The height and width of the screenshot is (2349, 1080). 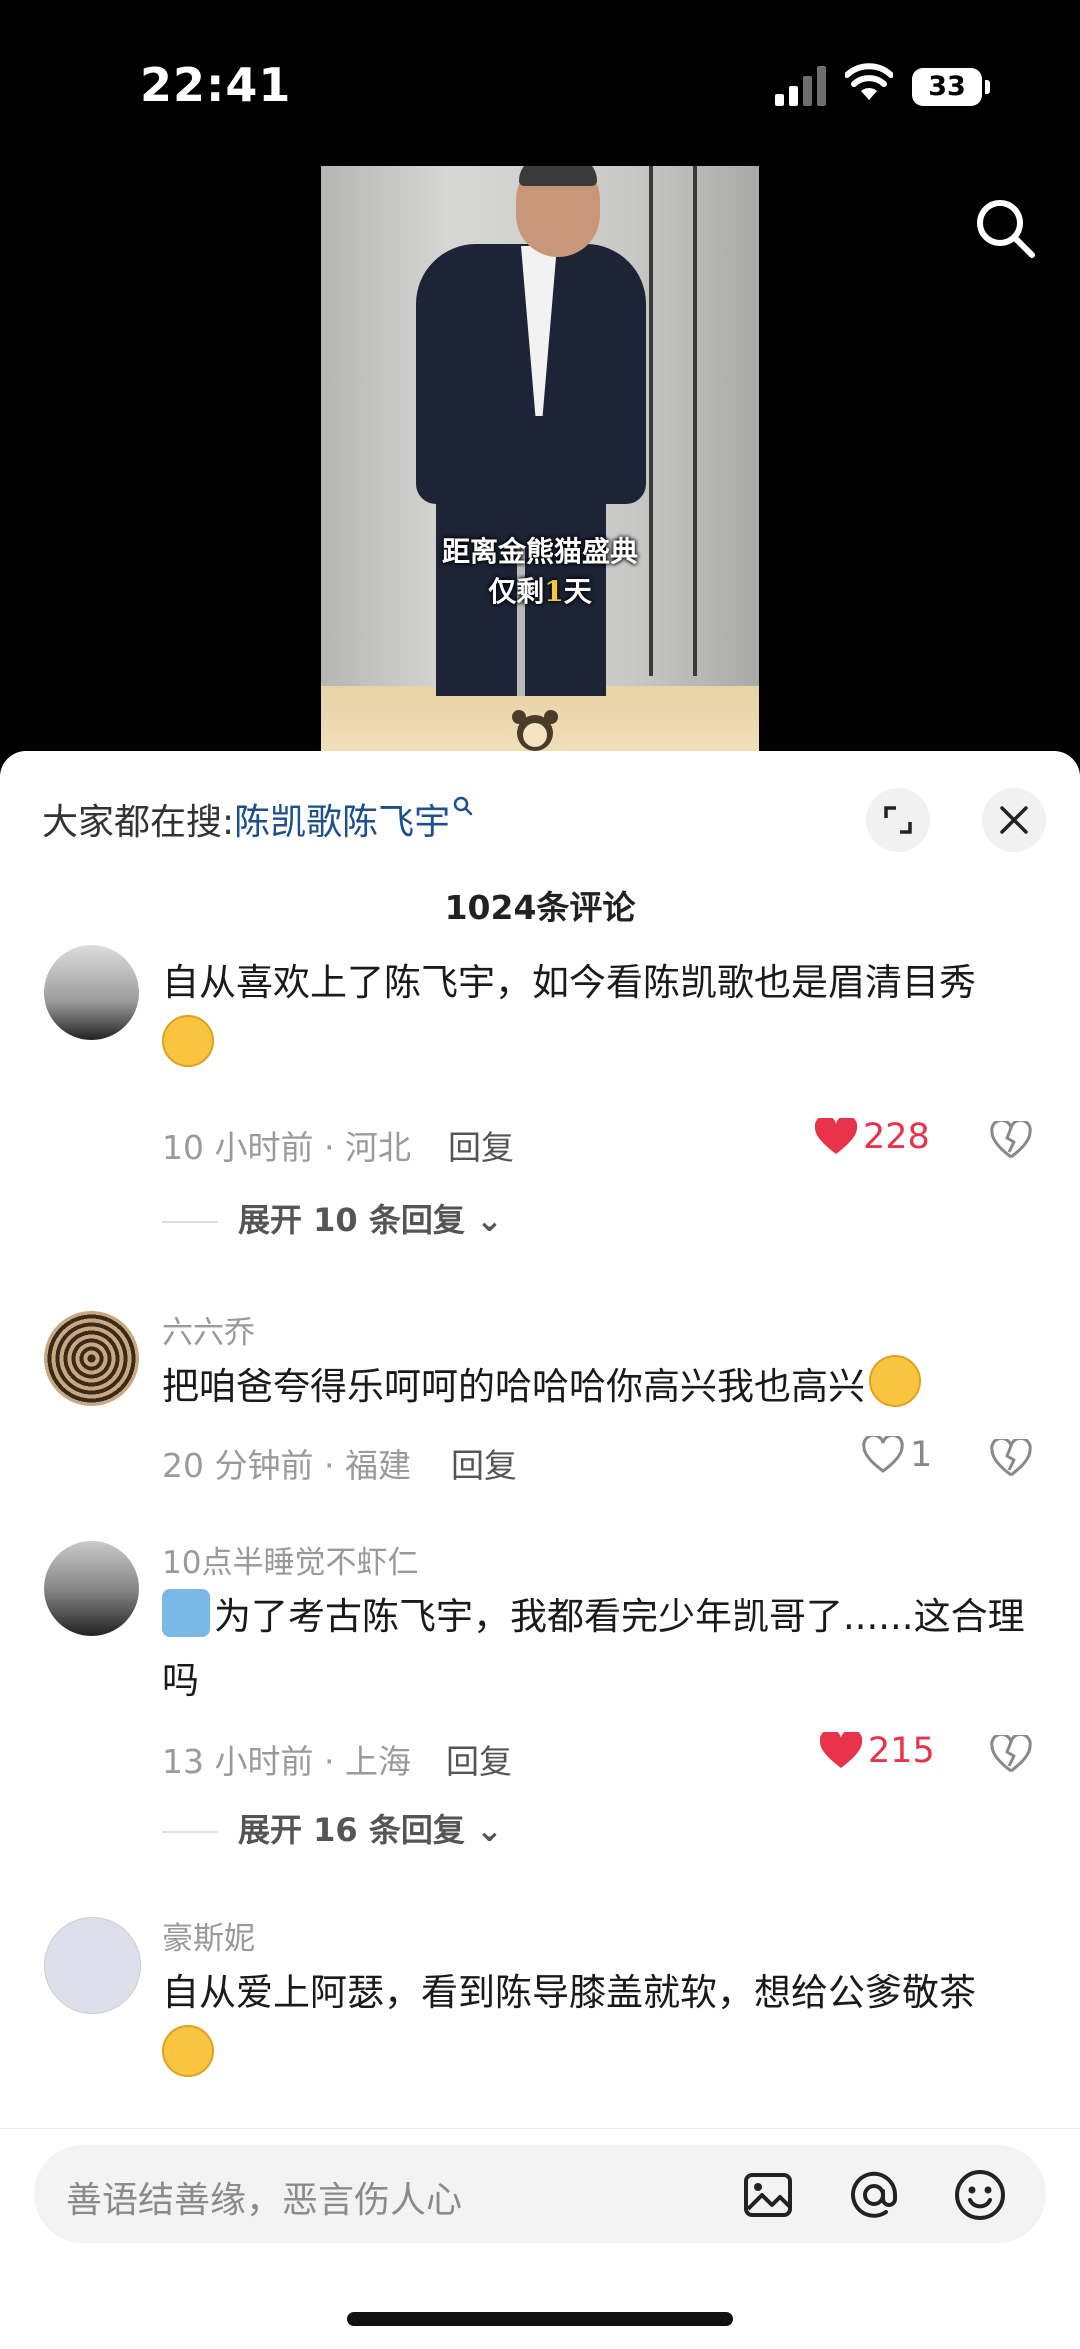 I want to click on like-count: 228, so click(x=896, y=1137).